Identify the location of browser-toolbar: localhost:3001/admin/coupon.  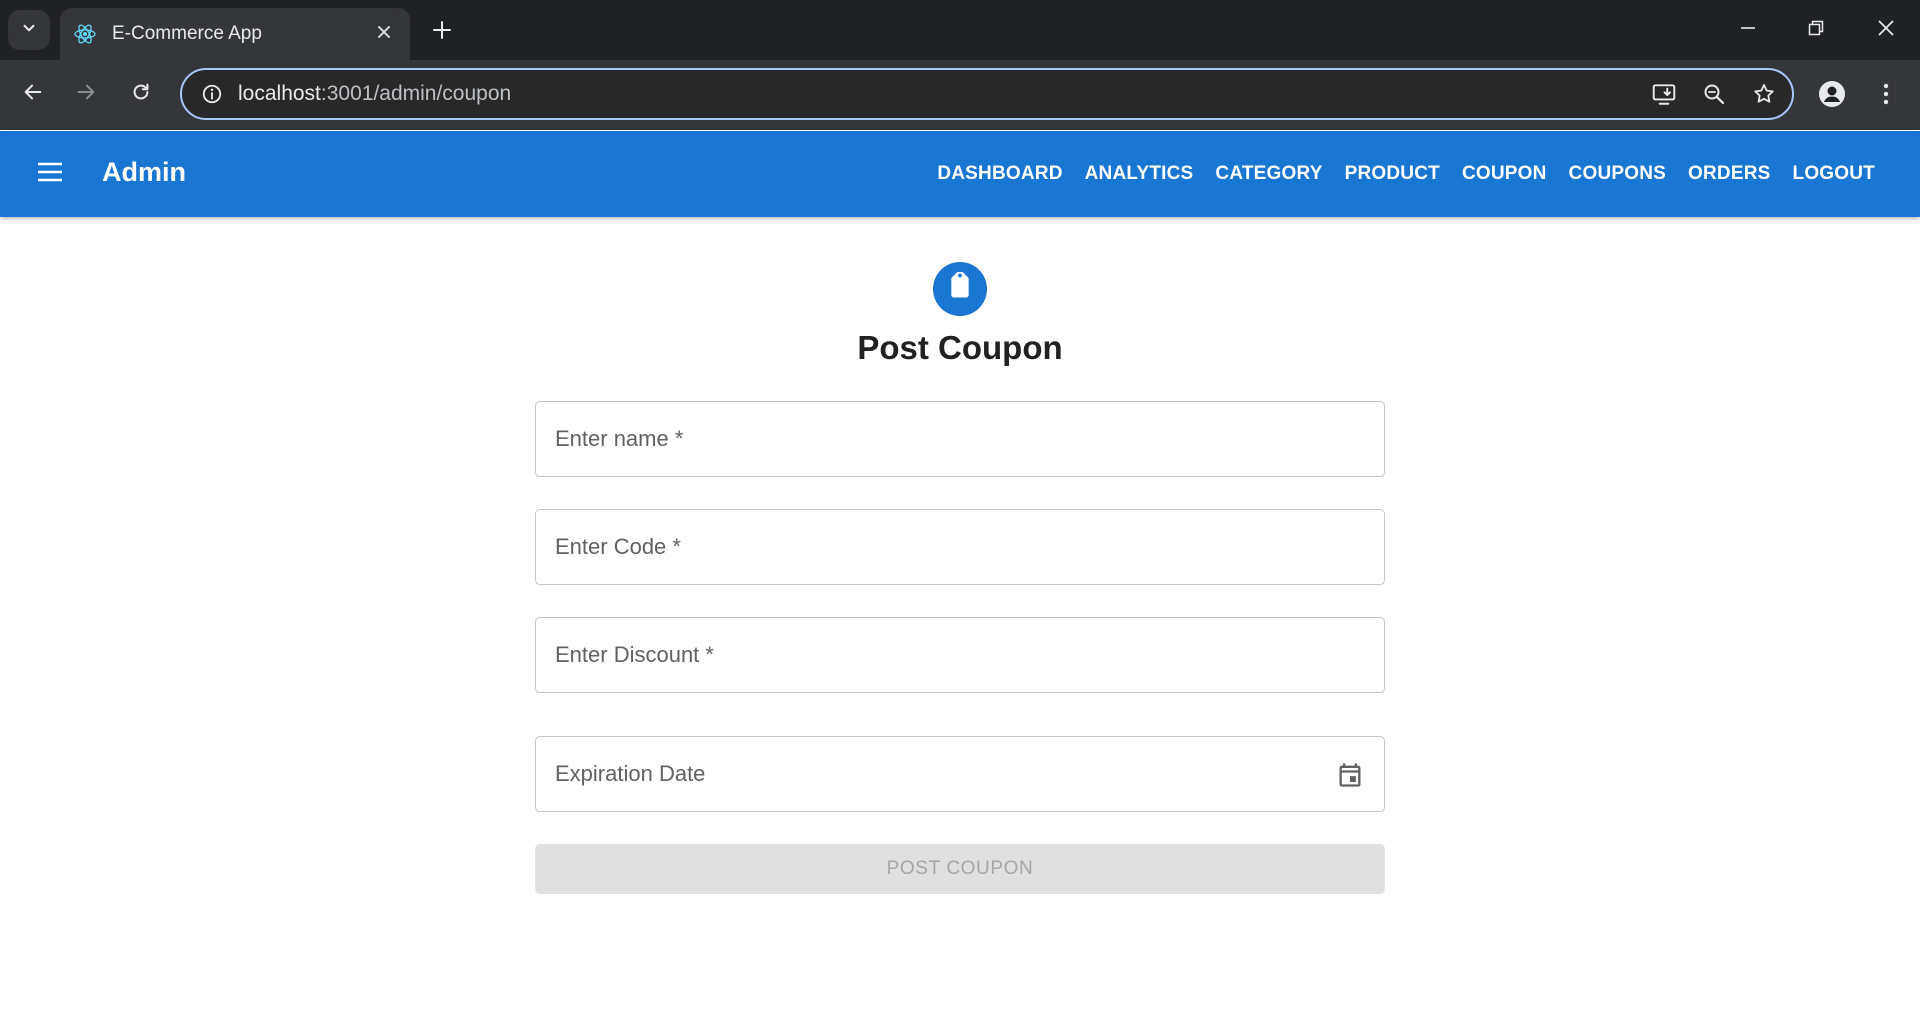
(960, 95).